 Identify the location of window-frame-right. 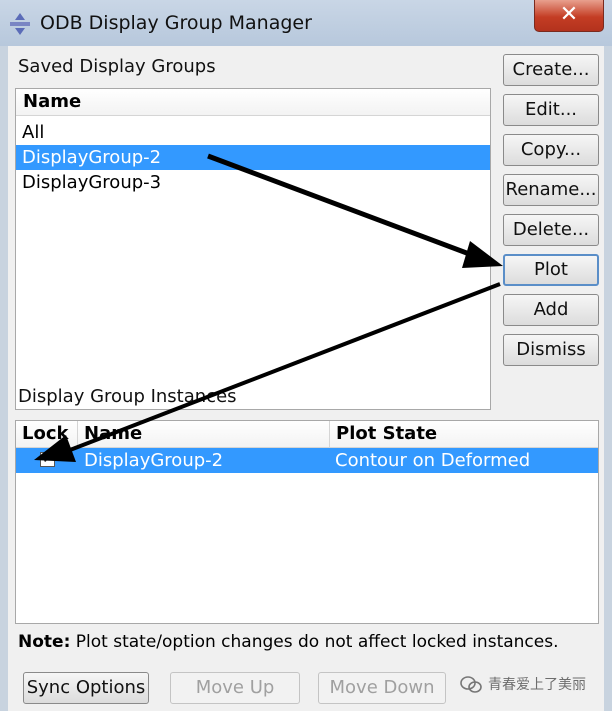
(608, 378).